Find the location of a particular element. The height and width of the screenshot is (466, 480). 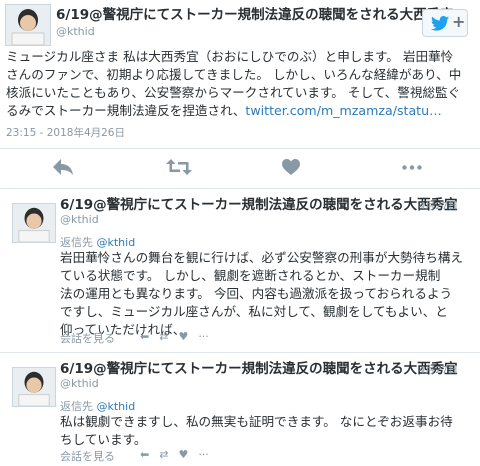

reply-line: ですし、ミュージカル座さんが、私に対して、観劇をしてもよい、と is located at coordinates (254, 311).